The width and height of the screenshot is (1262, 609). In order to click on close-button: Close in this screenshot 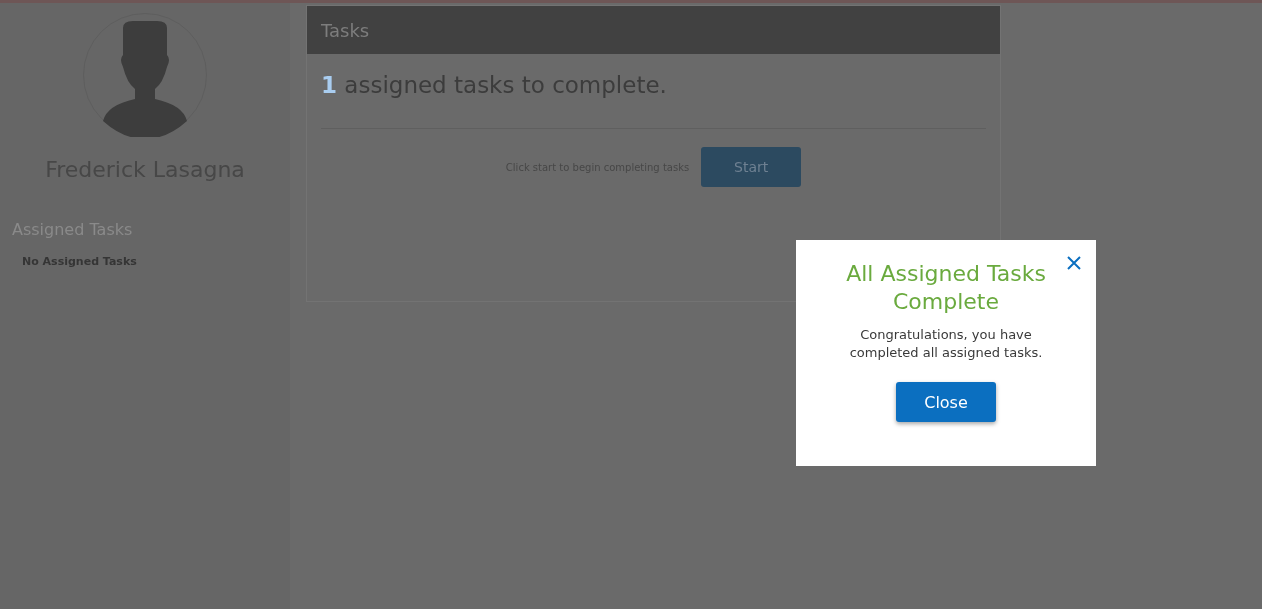, I will do `click(946, 402)`.